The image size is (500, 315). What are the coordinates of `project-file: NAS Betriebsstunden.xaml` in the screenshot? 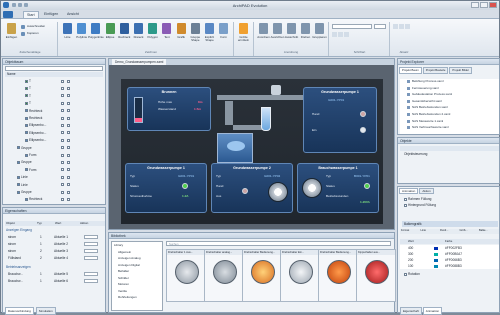 It's located at (427, 107).